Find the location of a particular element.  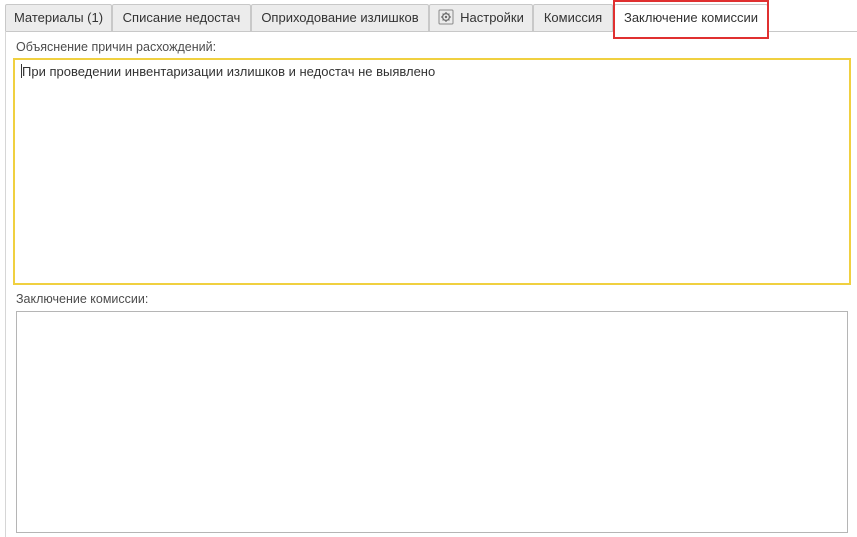

tab-commission: Комиссия is located at coordinates (573, 17).